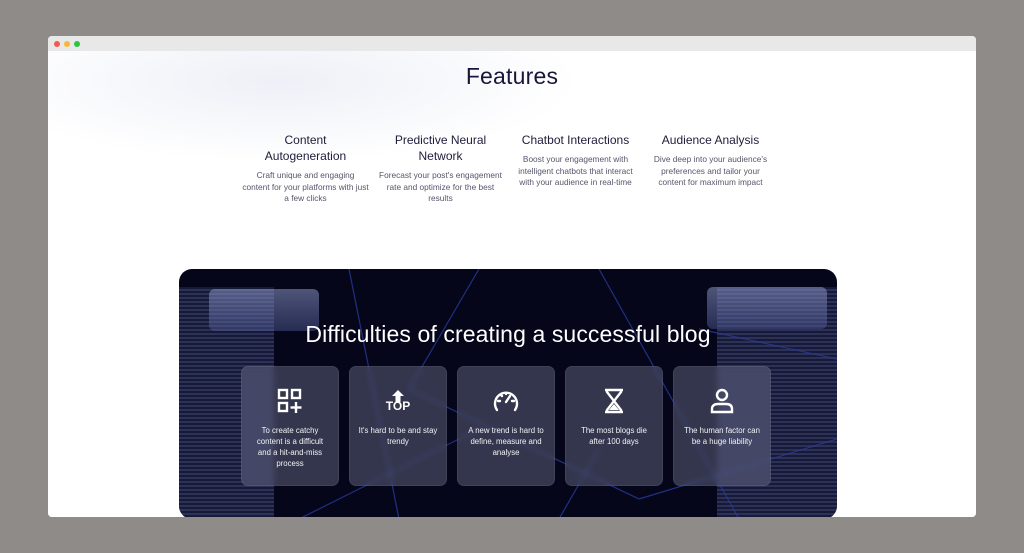 The width and height of the screenshot is (1024, 553). What do you see at coordinates (722, 436) in the screenshot?
I see `difficulty-text: The human factor can be a huge liability` at bounding box center [722, 436].